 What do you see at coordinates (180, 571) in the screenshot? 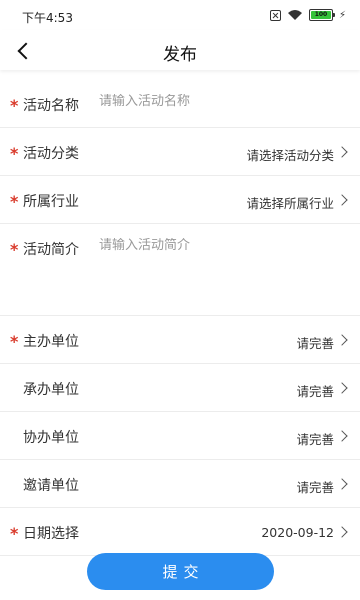
I see `submit-button: 提交` at bounding box center [180, 571].